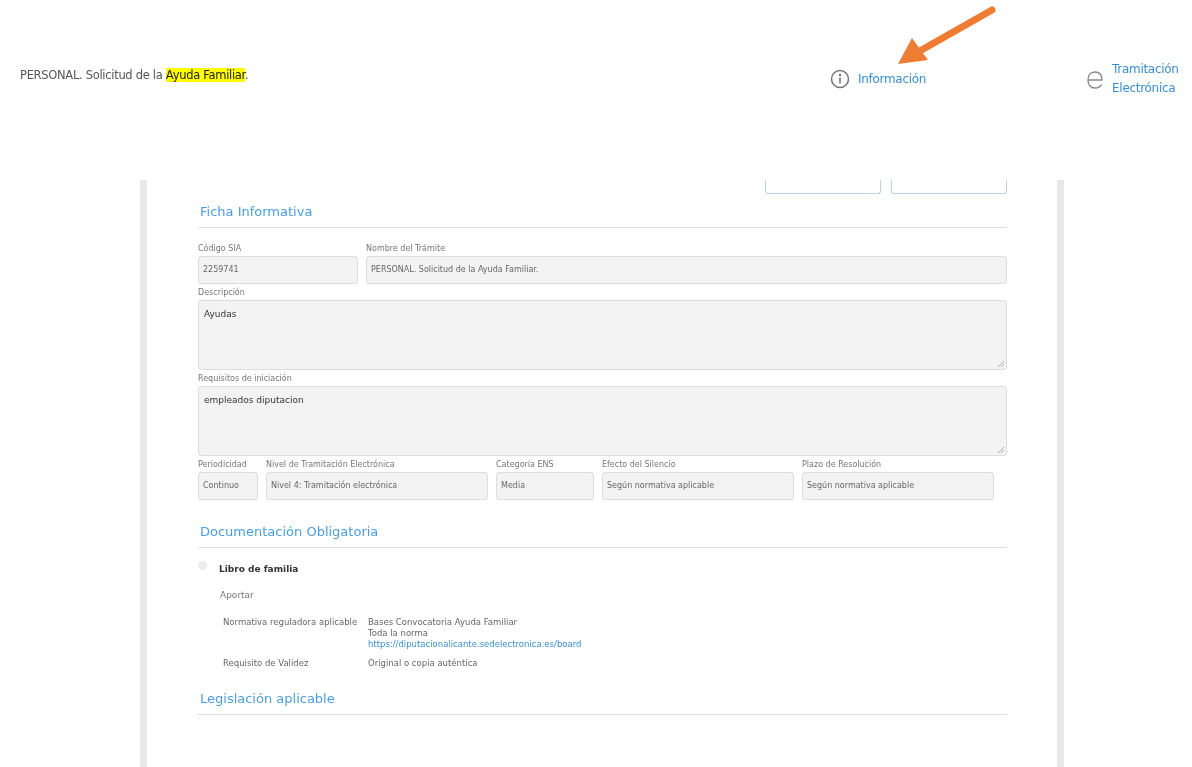 The image size is (1192, 767). Describe the element at coordinates (545, 486) in the screenshot. I see `input-field: Media` at that location.